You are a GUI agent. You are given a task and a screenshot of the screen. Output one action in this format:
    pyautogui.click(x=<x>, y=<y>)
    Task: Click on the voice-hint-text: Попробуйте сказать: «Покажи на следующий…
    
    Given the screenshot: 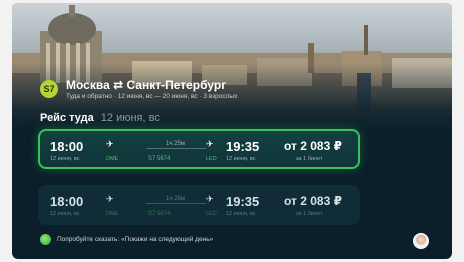 What is the action you would take?
    pyautogui.click(x=135, y=239)
    